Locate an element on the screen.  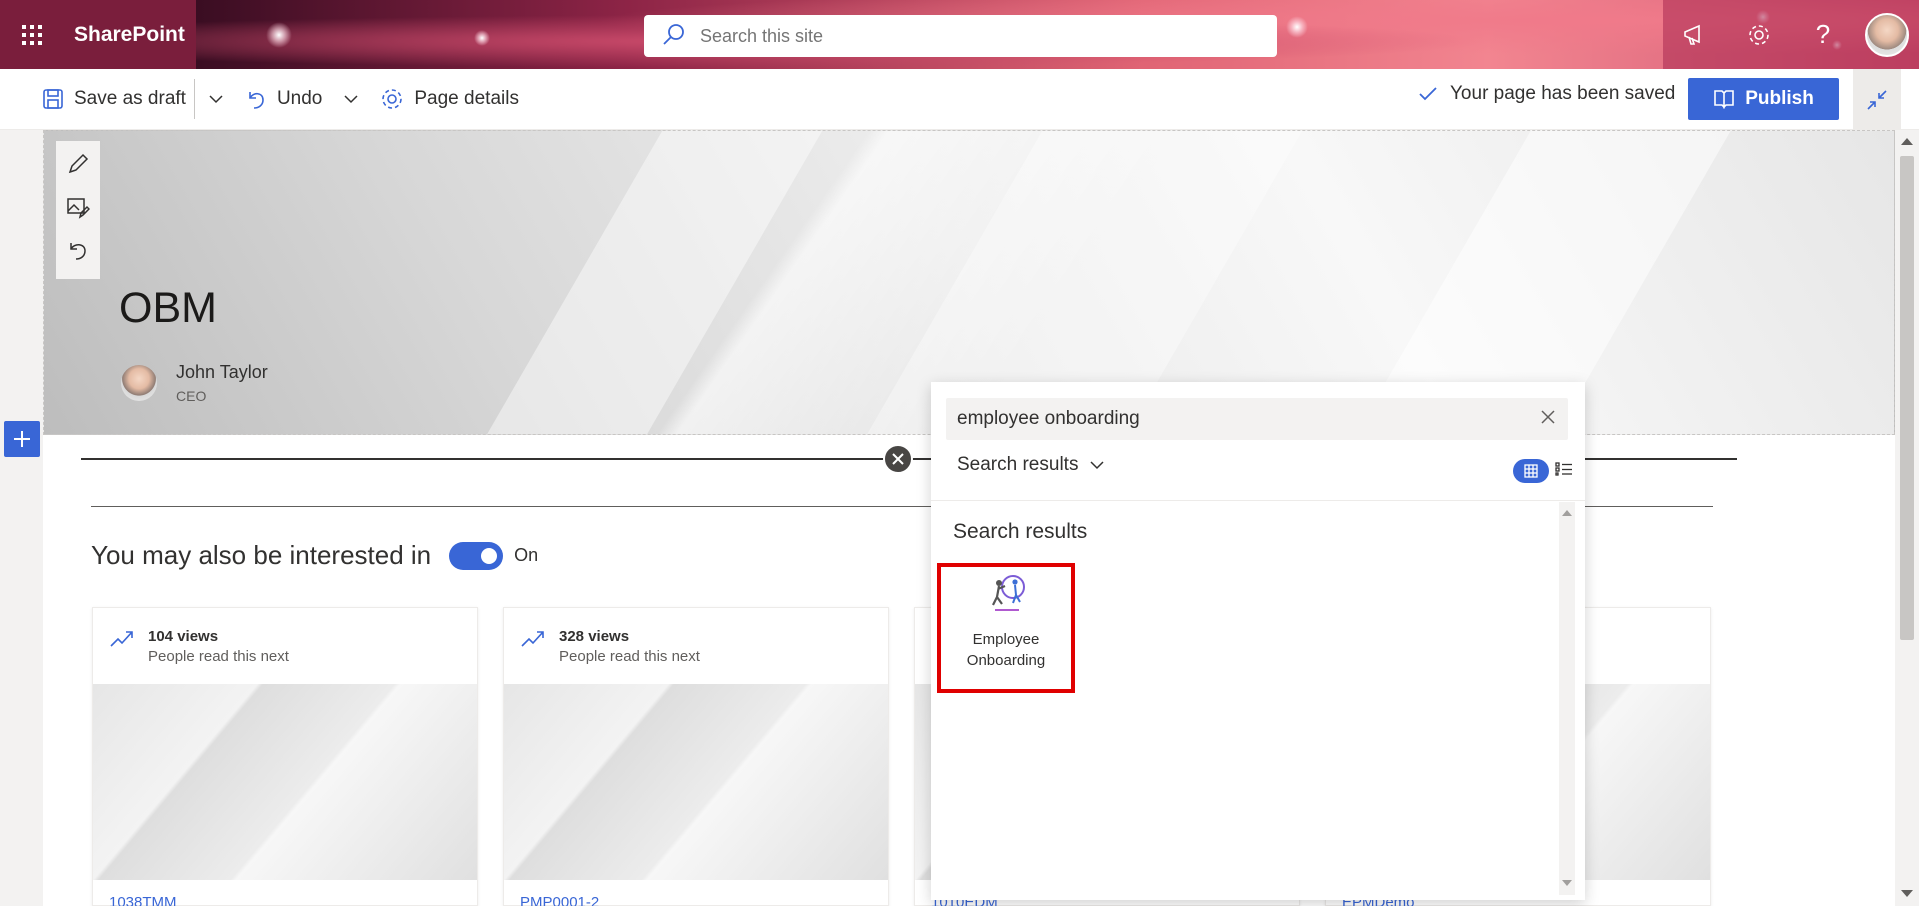
author-name: John Taylor is located at coordinates (222, 372).